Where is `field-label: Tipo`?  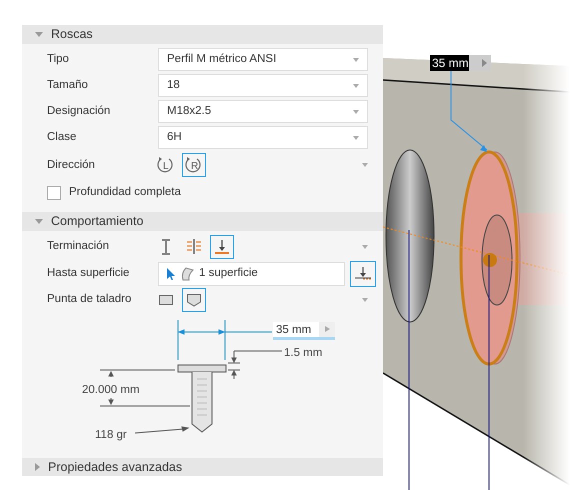
field-label: Tipo is located at coordinates (58, 60).